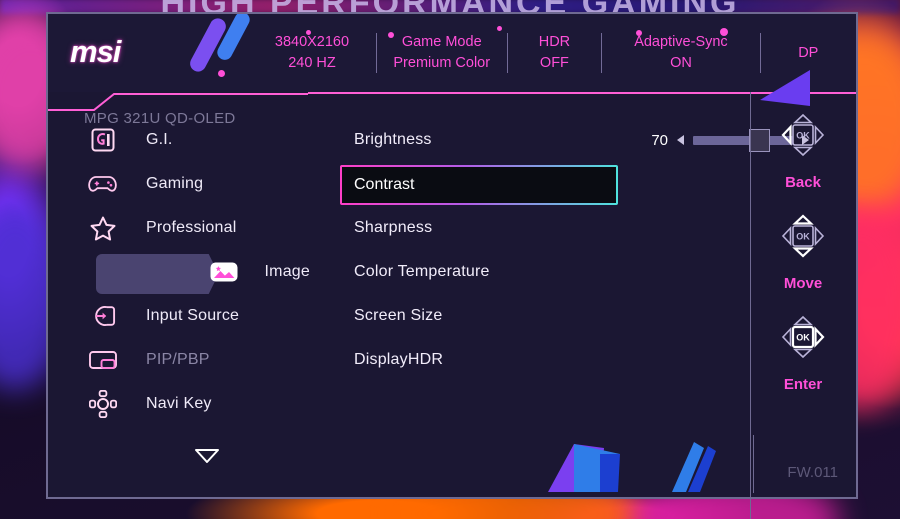 This screenshot has width=900, height=519. What do you see at coordinates (207, 458) in the screenshot?
I see `chevron-down-icon` at bounding box center [207, 458].